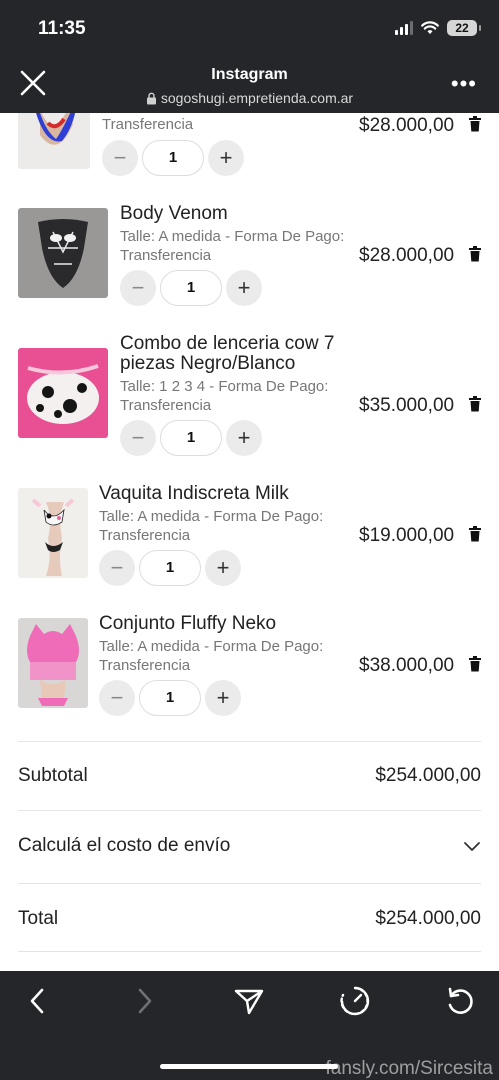 The height and width of the screenshot is (1080, 499). What do you see at coordinates (224, 386) in the screenshot?
I see `item-meta: Talle: 1 2 3 4 - Forma De Pago:` at bounding box center [224, 386].